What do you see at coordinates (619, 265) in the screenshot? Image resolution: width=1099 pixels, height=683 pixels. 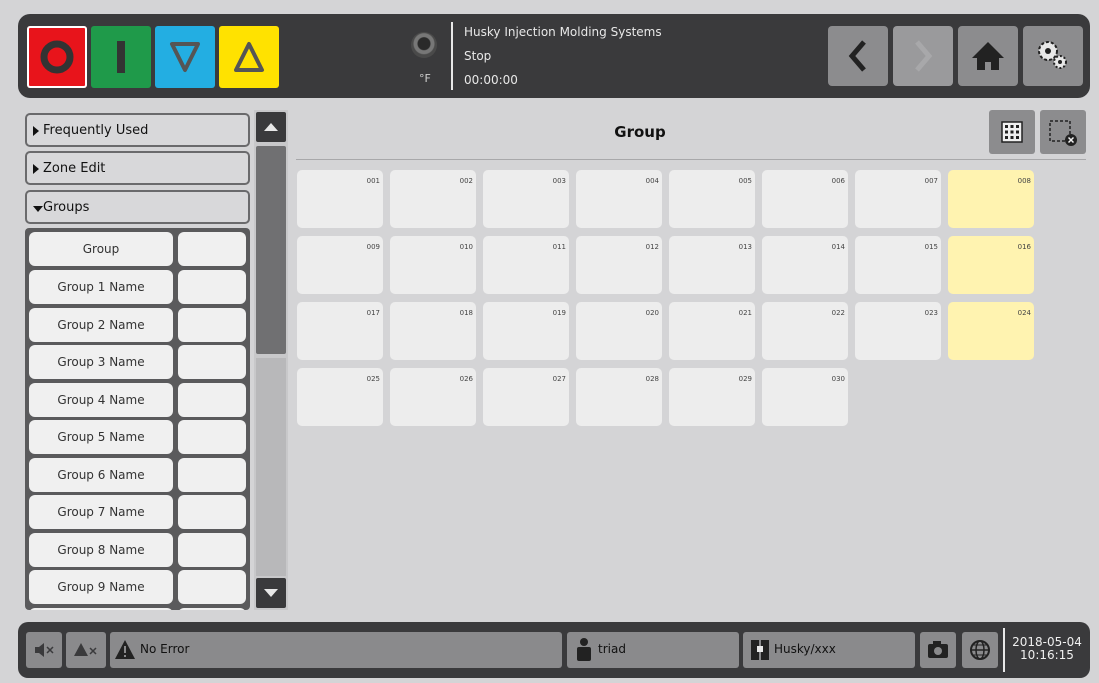 I see `group-tile: 012` at bounding box center [619, 265].